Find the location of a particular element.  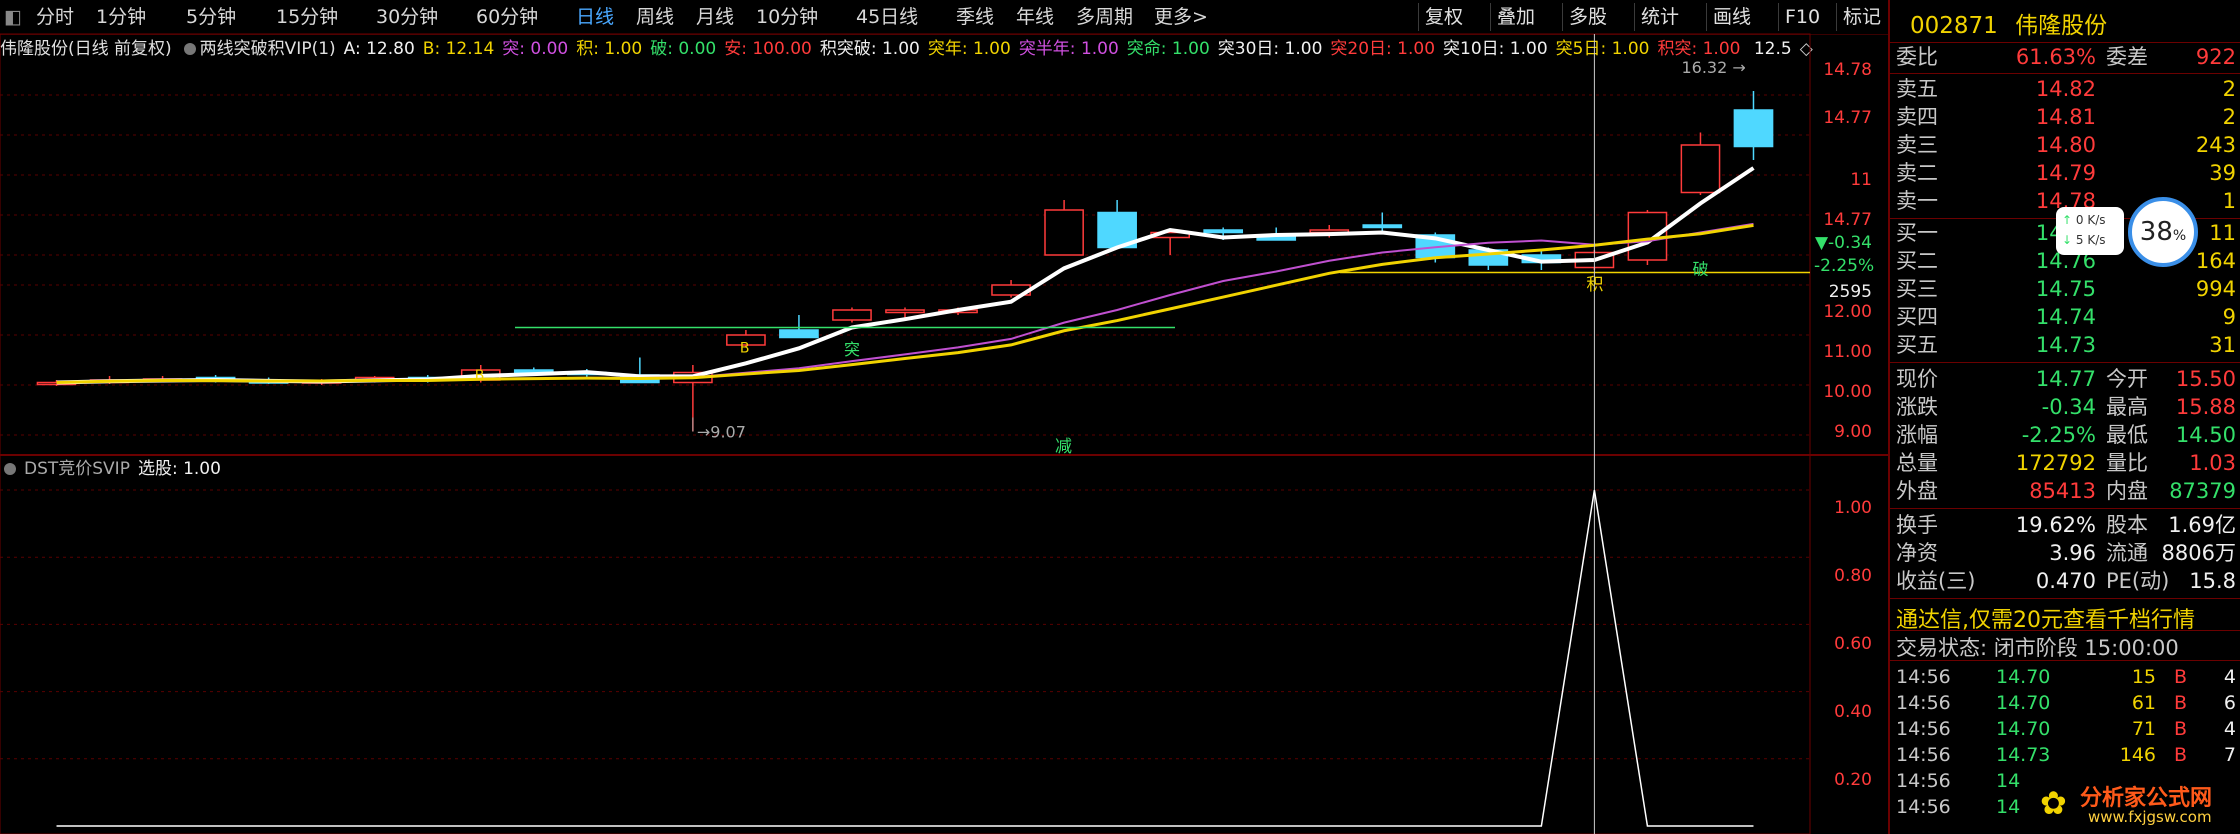

tick-row-3: 14:56 14.73 146 B 7 is located at coordinates (2066, 755).